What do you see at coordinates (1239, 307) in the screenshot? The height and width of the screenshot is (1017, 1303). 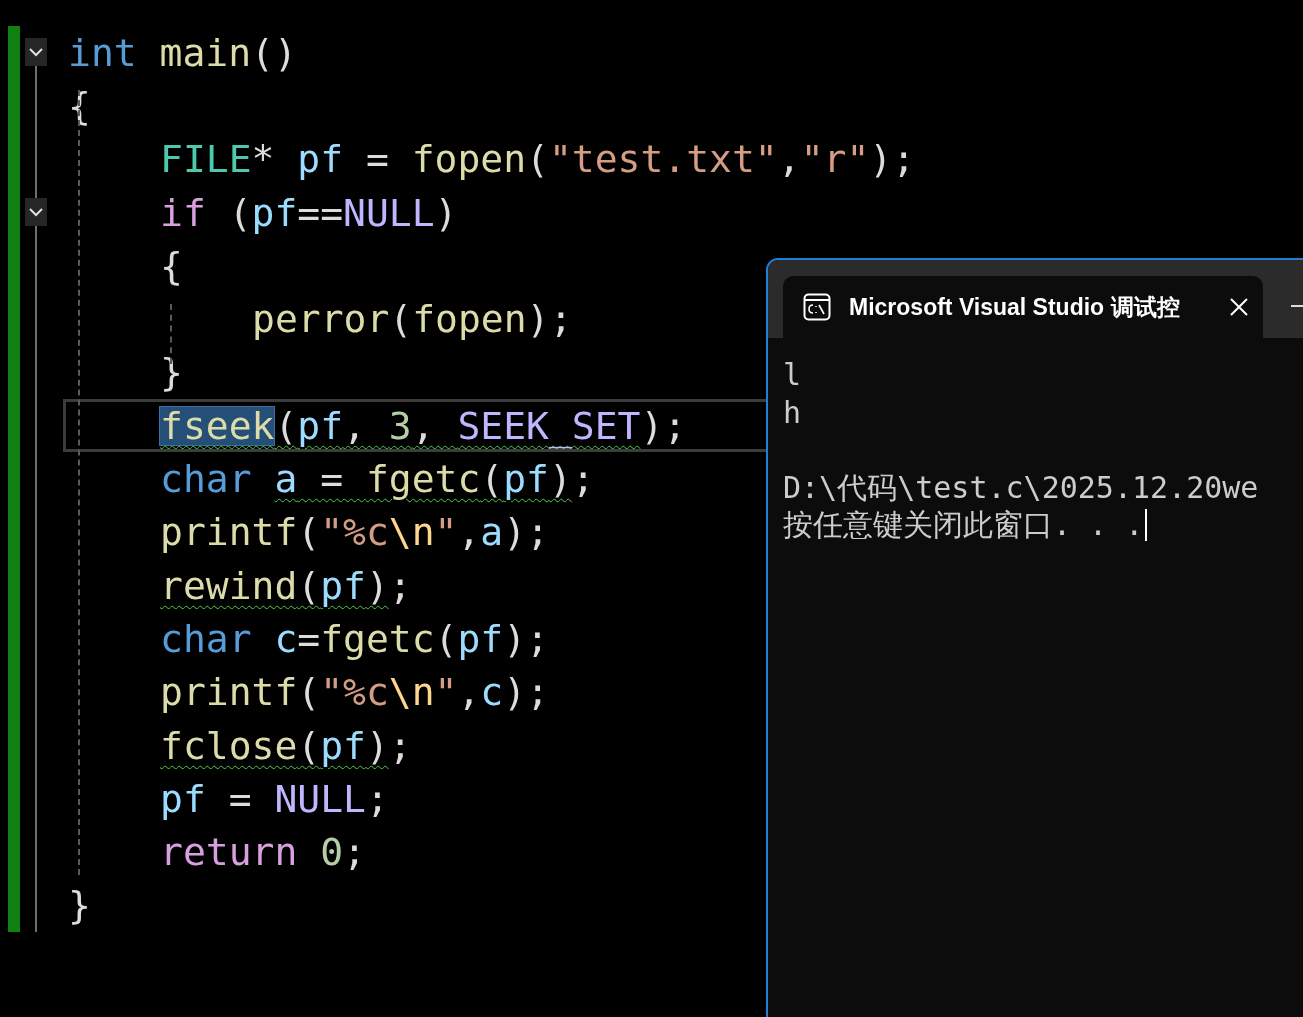 I see `close-icon` at bounding box center [1239, 307].